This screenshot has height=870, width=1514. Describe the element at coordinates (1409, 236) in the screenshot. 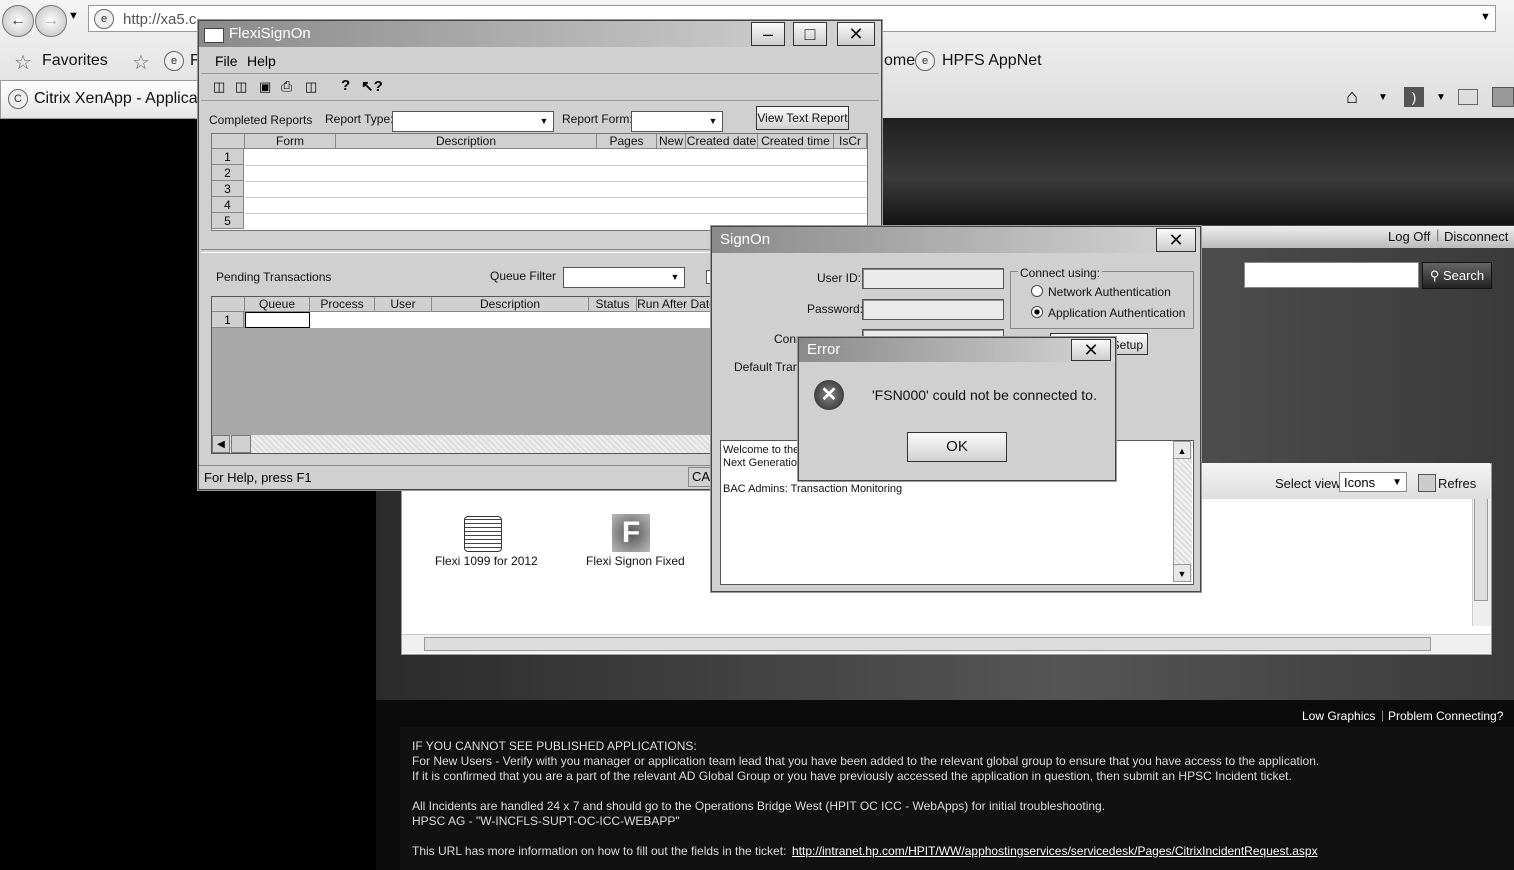

I see `log-off-link: Log Off` at that location.